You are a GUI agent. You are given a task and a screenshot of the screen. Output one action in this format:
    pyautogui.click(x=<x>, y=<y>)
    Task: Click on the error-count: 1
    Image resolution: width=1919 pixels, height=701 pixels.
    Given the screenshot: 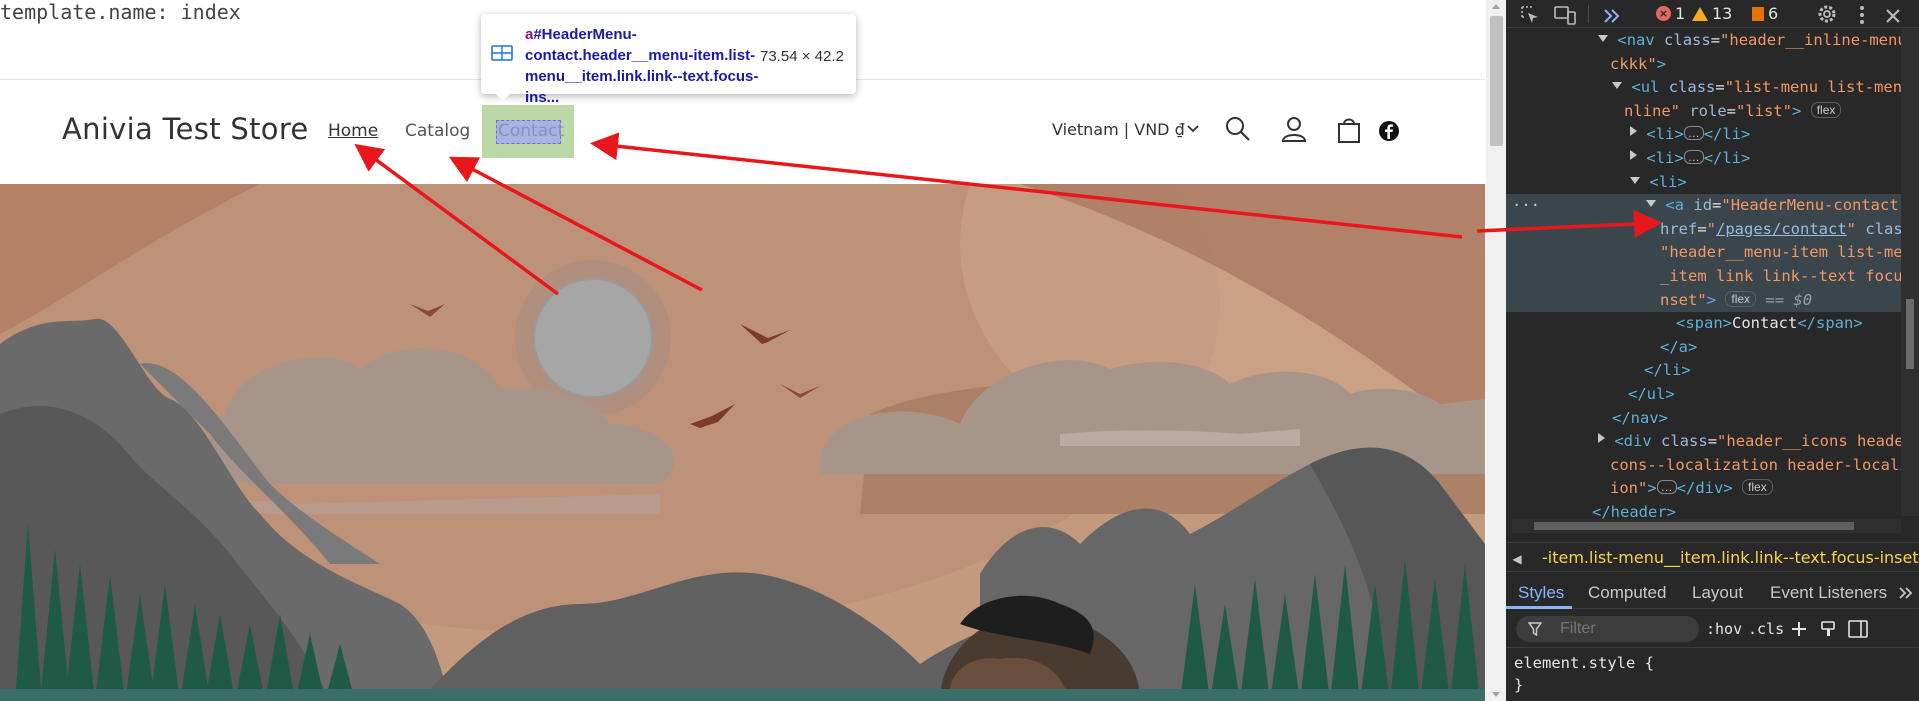 What is the action you would take?
    pyautogui.click(x=1680, y=13)
    